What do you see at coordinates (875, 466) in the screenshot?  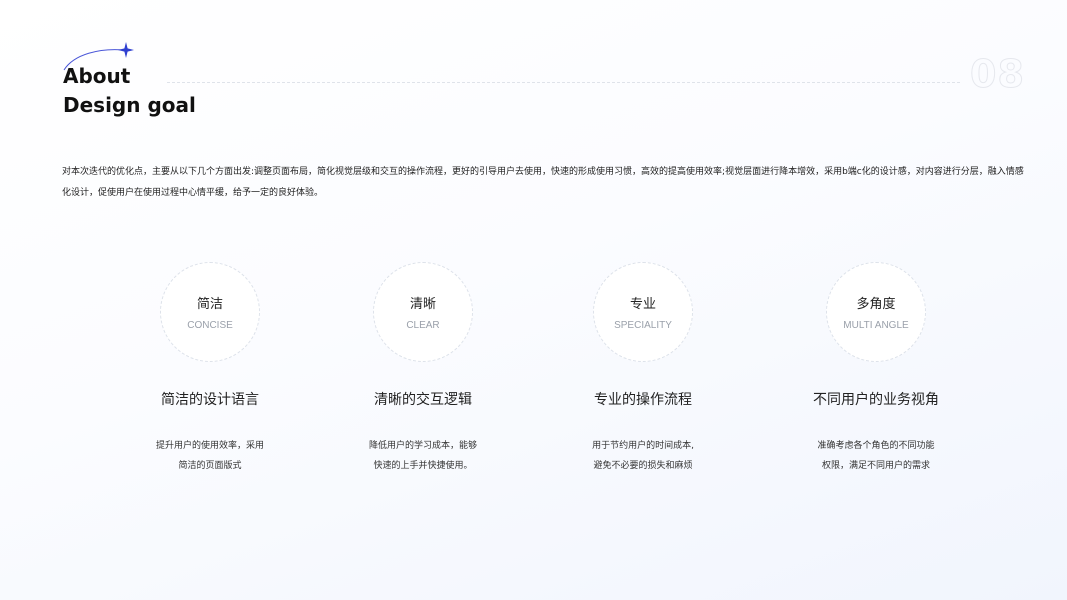 I see `card-desc-line-2: 权限，满足不同用户的需求` at bounding box center [875, 466].